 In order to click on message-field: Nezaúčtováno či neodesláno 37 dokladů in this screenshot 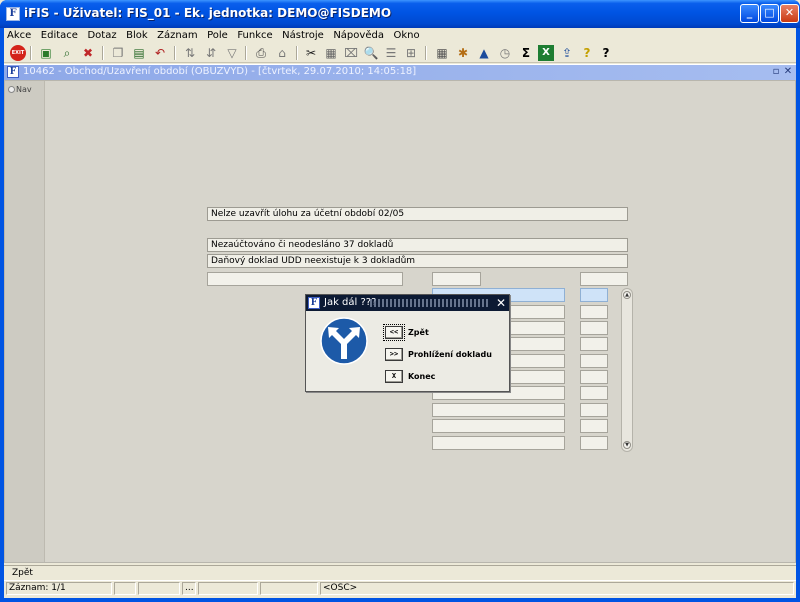, I will do `click(417, 245)`.